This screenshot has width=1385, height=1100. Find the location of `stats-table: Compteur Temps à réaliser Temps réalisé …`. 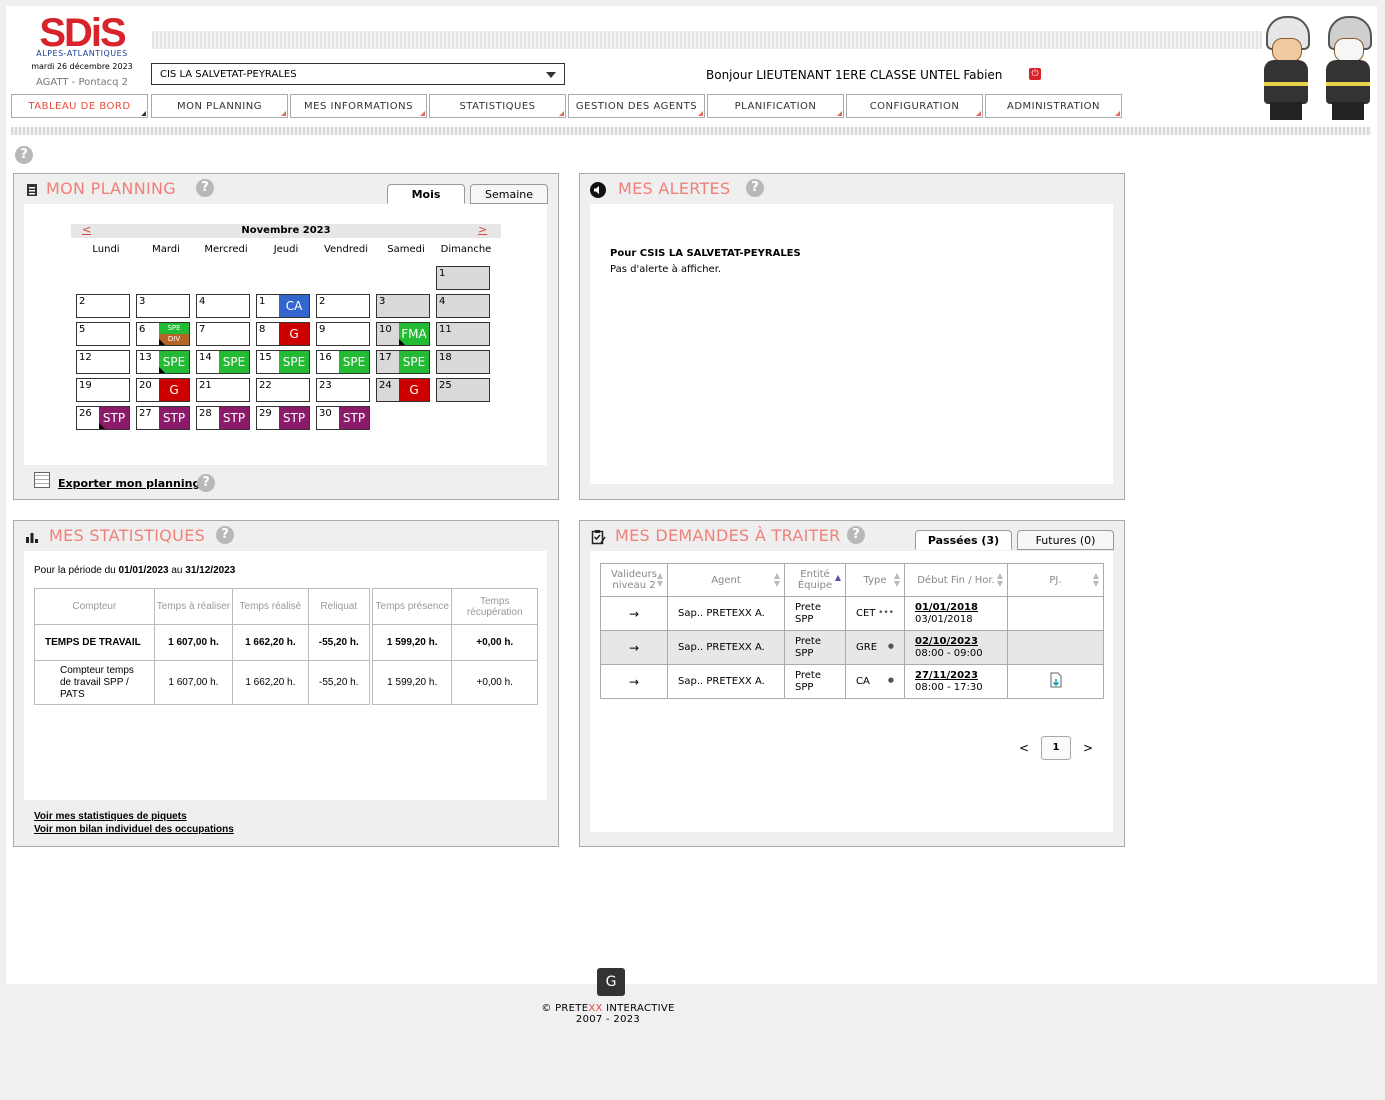

stats-table: Compteur Temps à réaliser Temps réalisé … is located at coordinates (286, 646).